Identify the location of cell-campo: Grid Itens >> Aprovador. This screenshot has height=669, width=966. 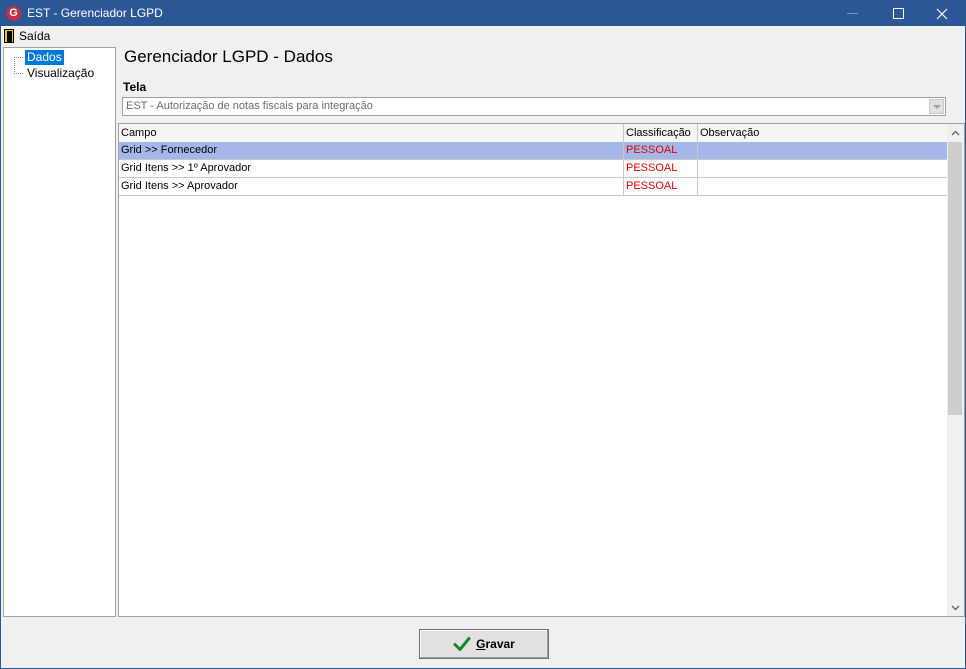
(371, 186).